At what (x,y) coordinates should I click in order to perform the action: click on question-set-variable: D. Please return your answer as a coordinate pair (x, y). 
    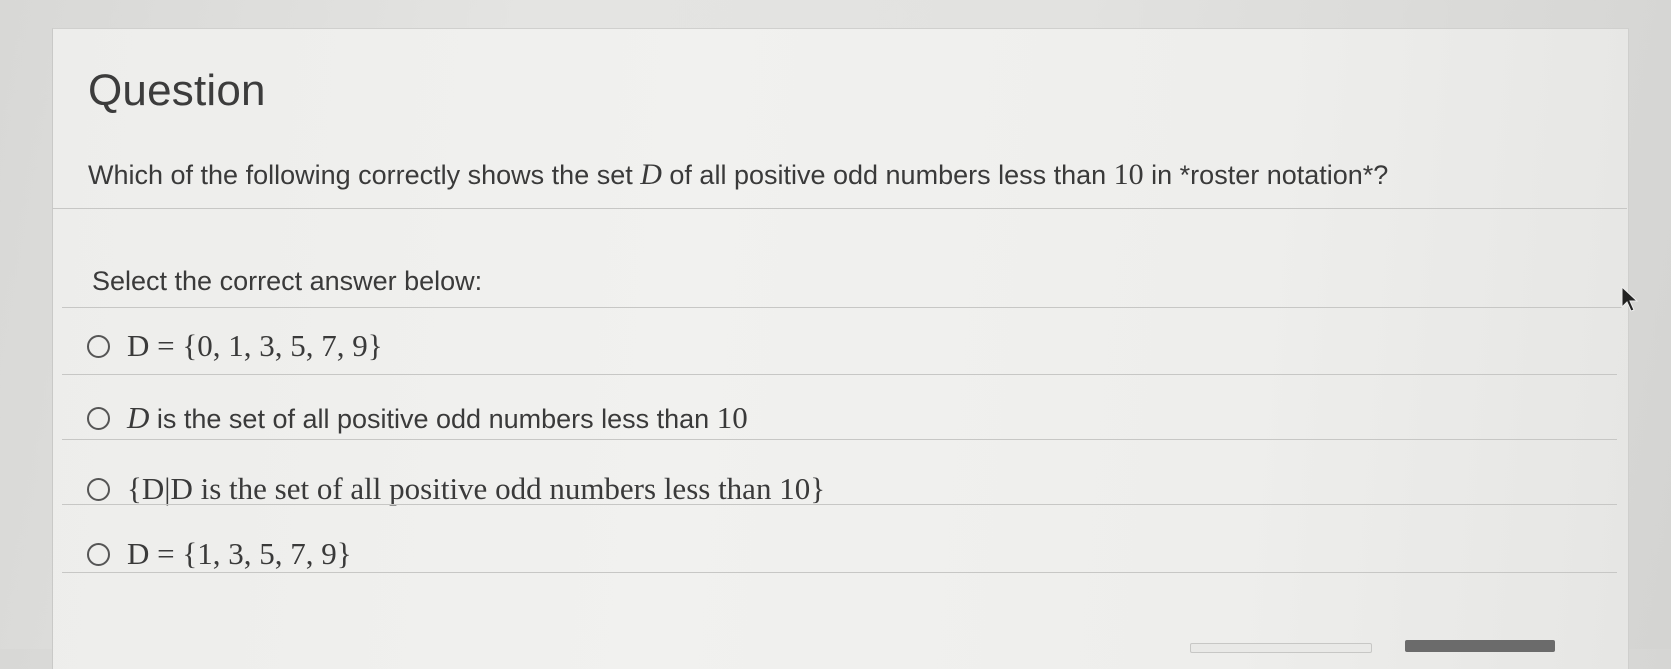
    Looking at the image, I should click on (651, 174).